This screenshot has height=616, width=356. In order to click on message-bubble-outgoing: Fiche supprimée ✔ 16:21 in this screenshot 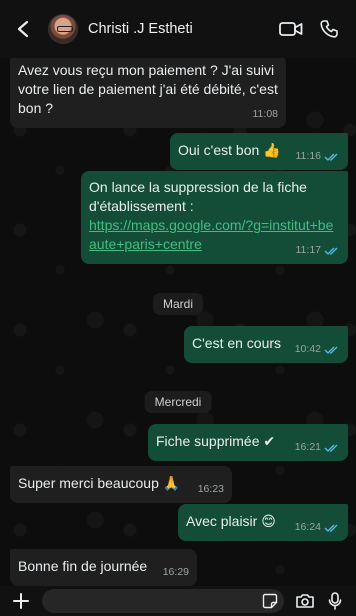, I will do `click(248, 442)`.